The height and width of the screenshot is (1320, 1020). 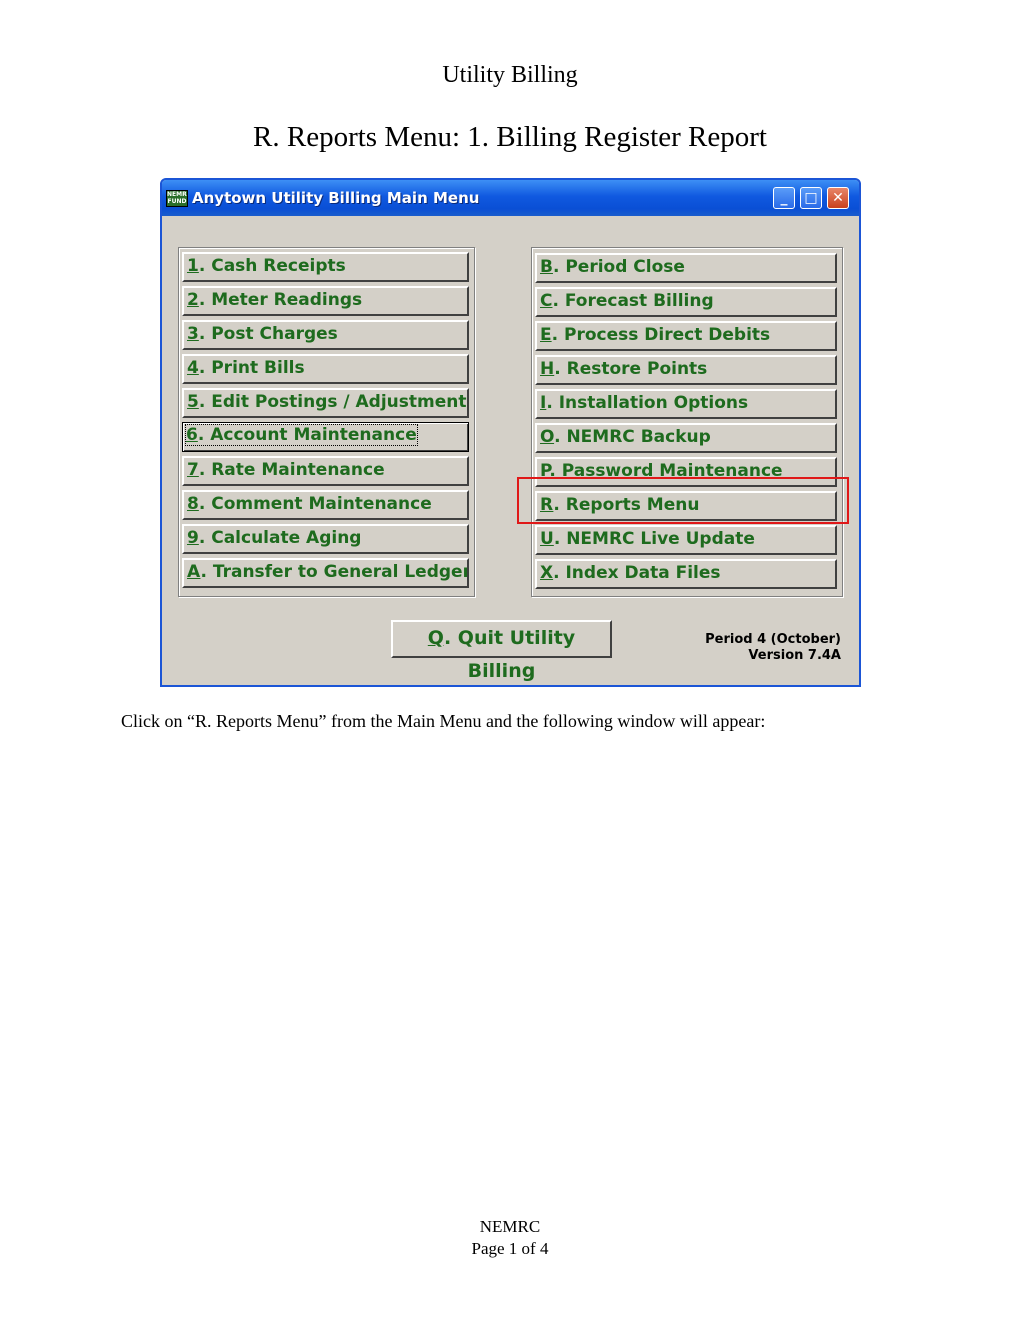 What do you see at coordinates (325, 573) in the screenshot?
I see `menu-button-transfer-gl: A. Transfer to General Ledger` at bounding box center [325, 573].